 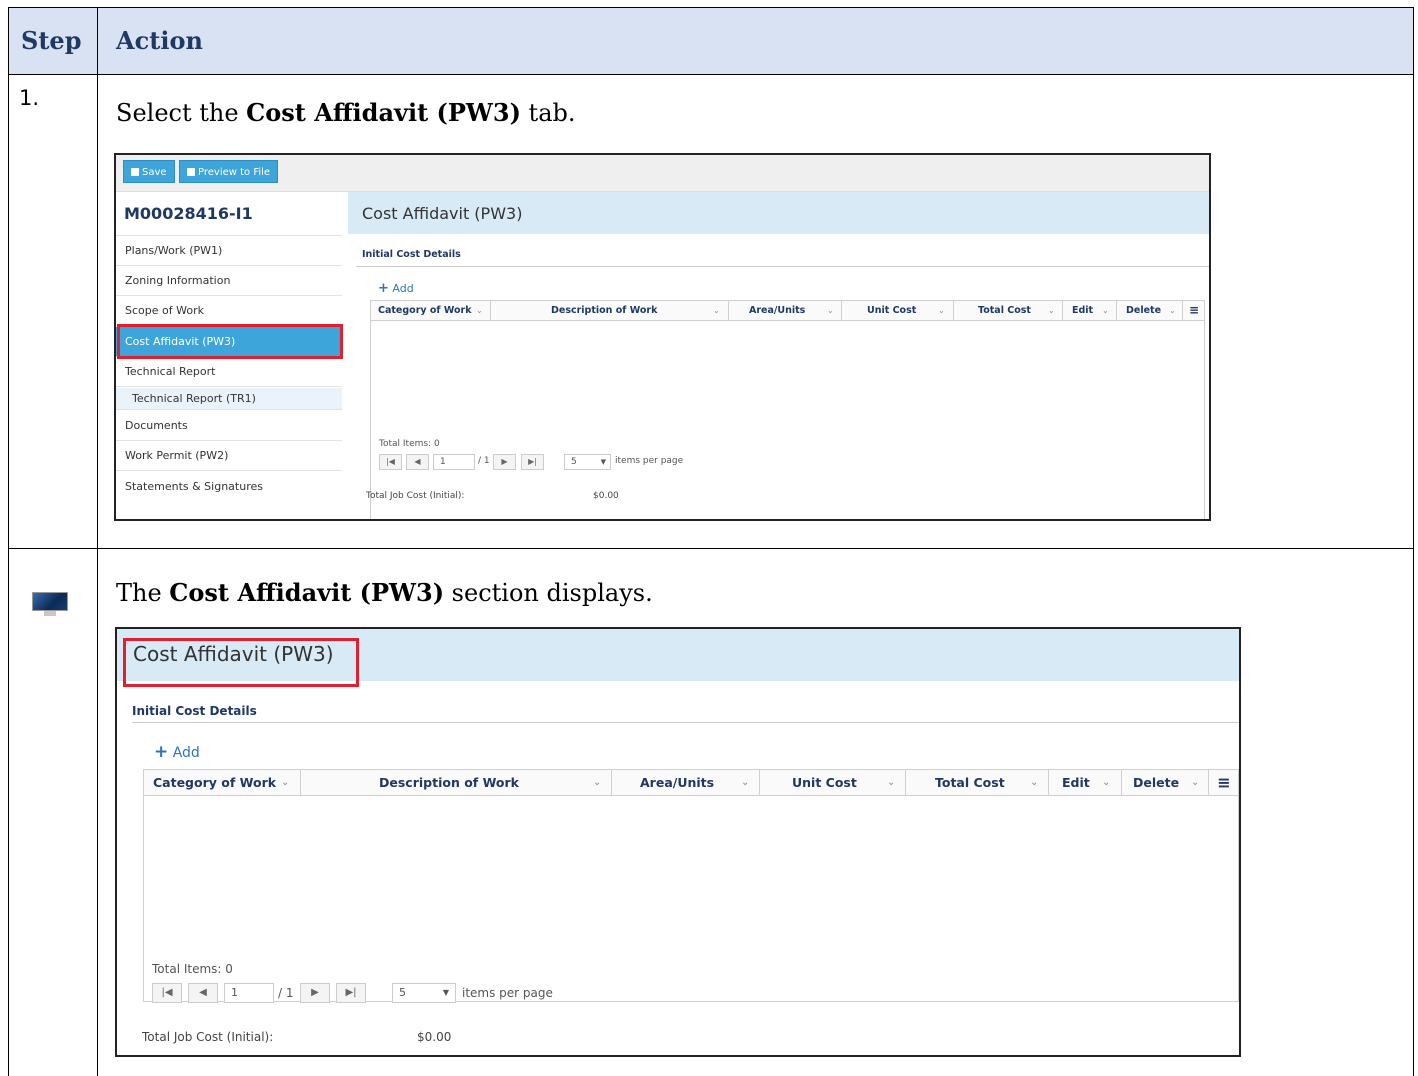 I want to click on row-divider, so click(x=711, y=548).